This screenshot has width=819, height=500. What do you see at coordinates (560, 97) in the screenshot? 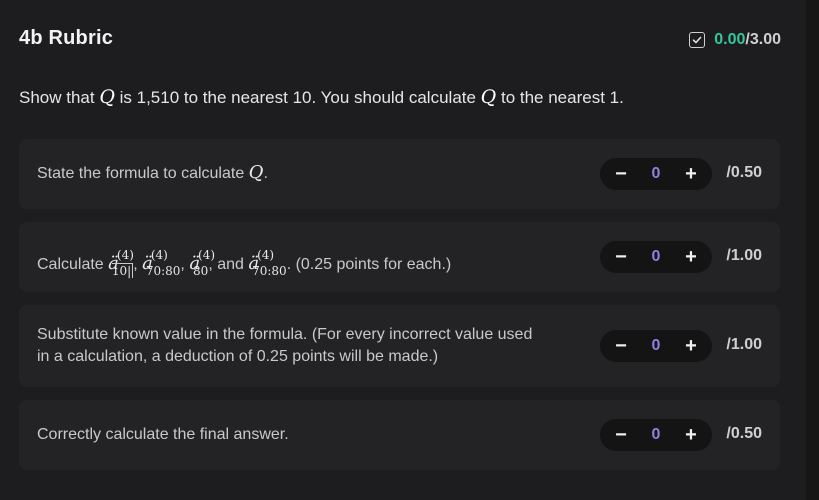
I see `prompt-text: to the nearest 1.` at bounding box center [560, 97].